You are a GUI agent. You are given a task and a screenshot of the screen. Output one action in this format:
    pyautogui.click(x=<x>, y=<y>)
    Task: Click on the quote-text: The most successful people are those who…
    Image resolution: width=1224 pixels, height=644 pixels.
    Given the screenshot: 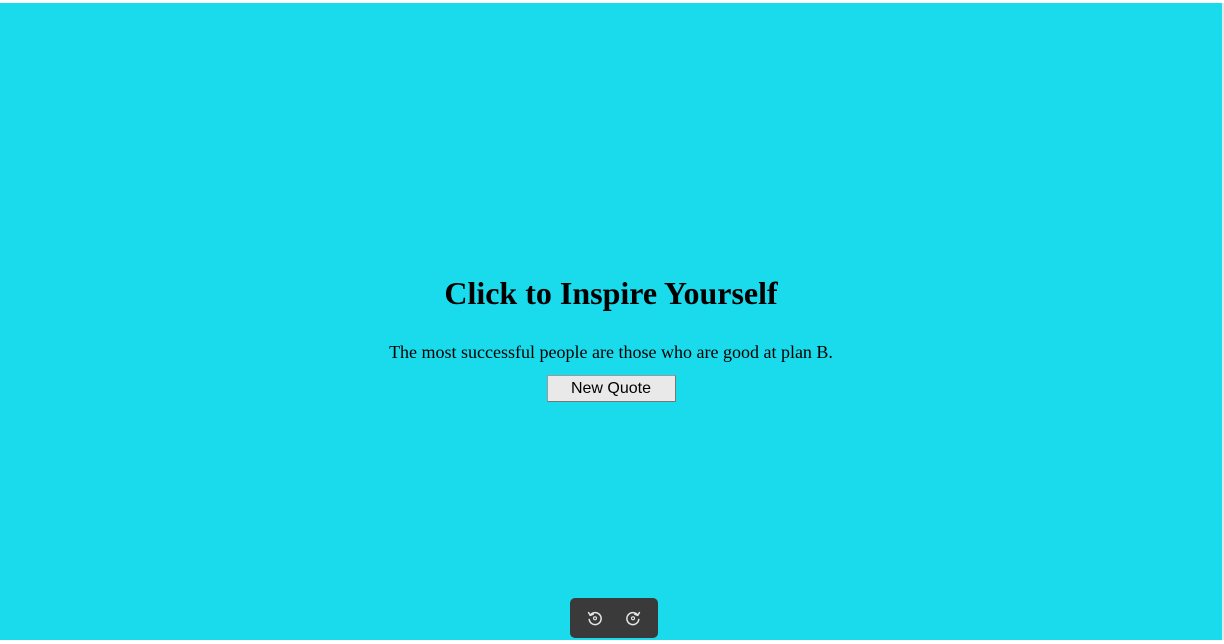 What is the action you would take?
    pyautogui.click(x=611, y=352)
    